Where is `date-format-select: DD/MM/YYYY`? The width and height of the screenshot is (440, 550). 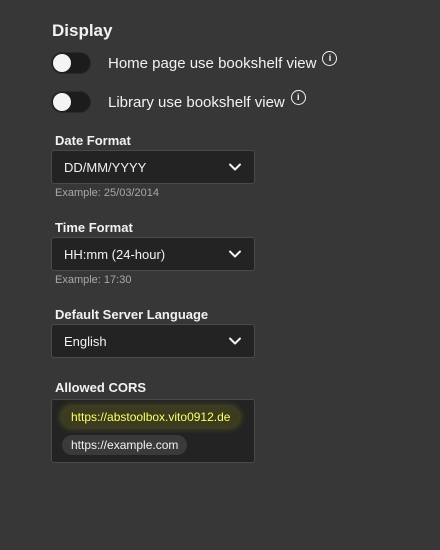
date-format-select: DD/MM/YYYY is located at coordinates (153, 167).